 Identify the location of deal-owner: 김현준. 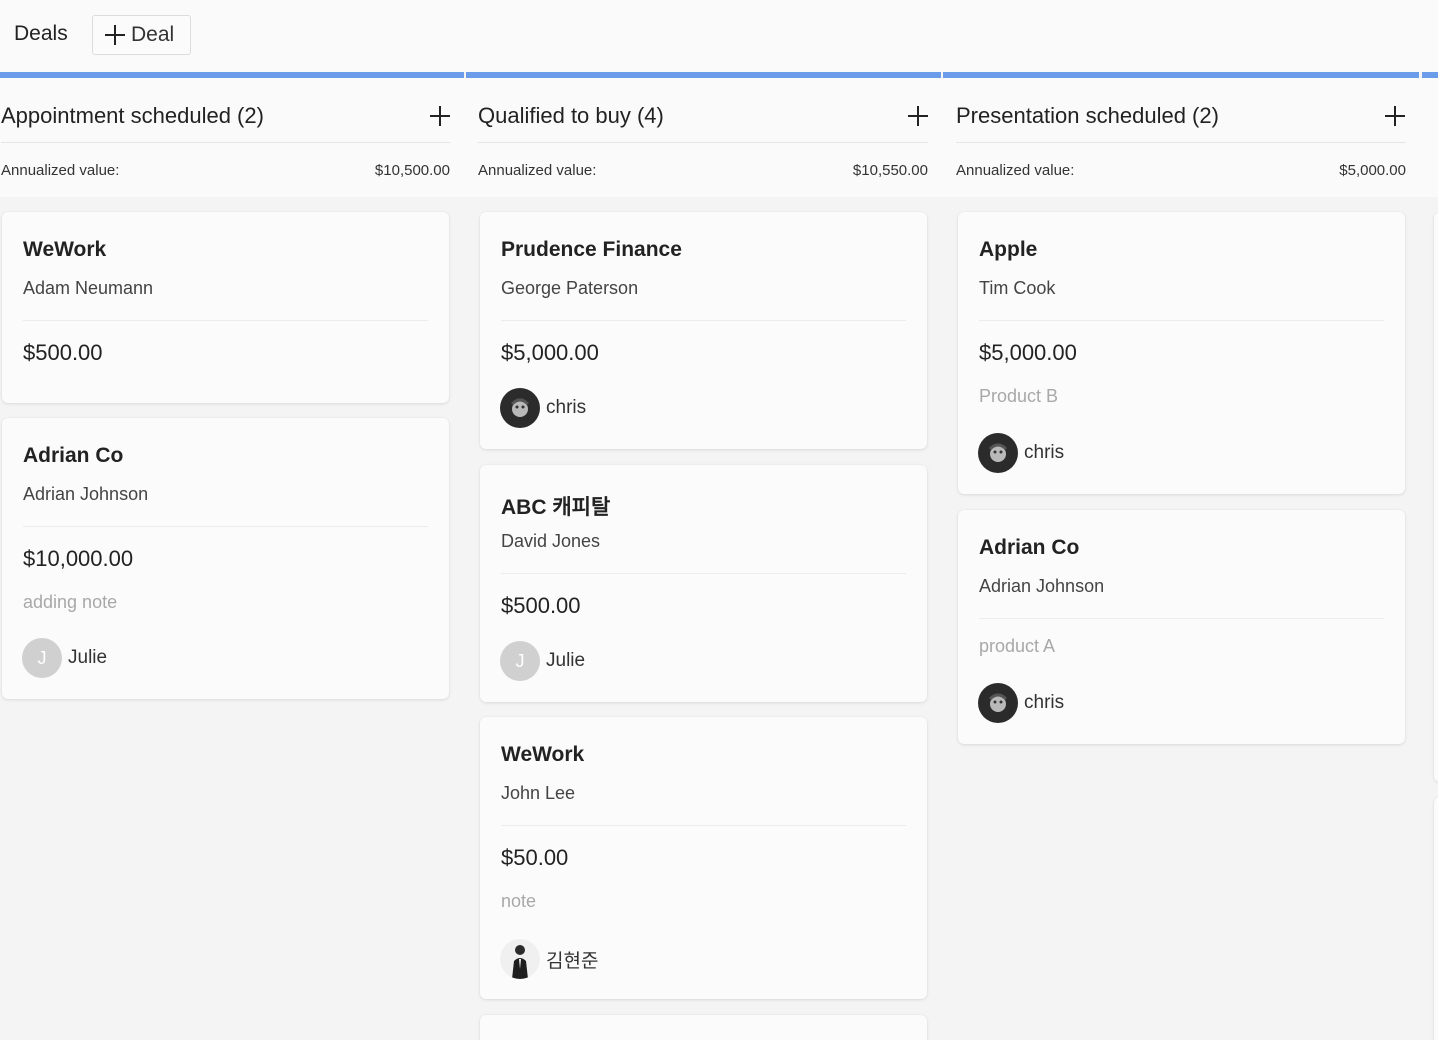
(549, 959).